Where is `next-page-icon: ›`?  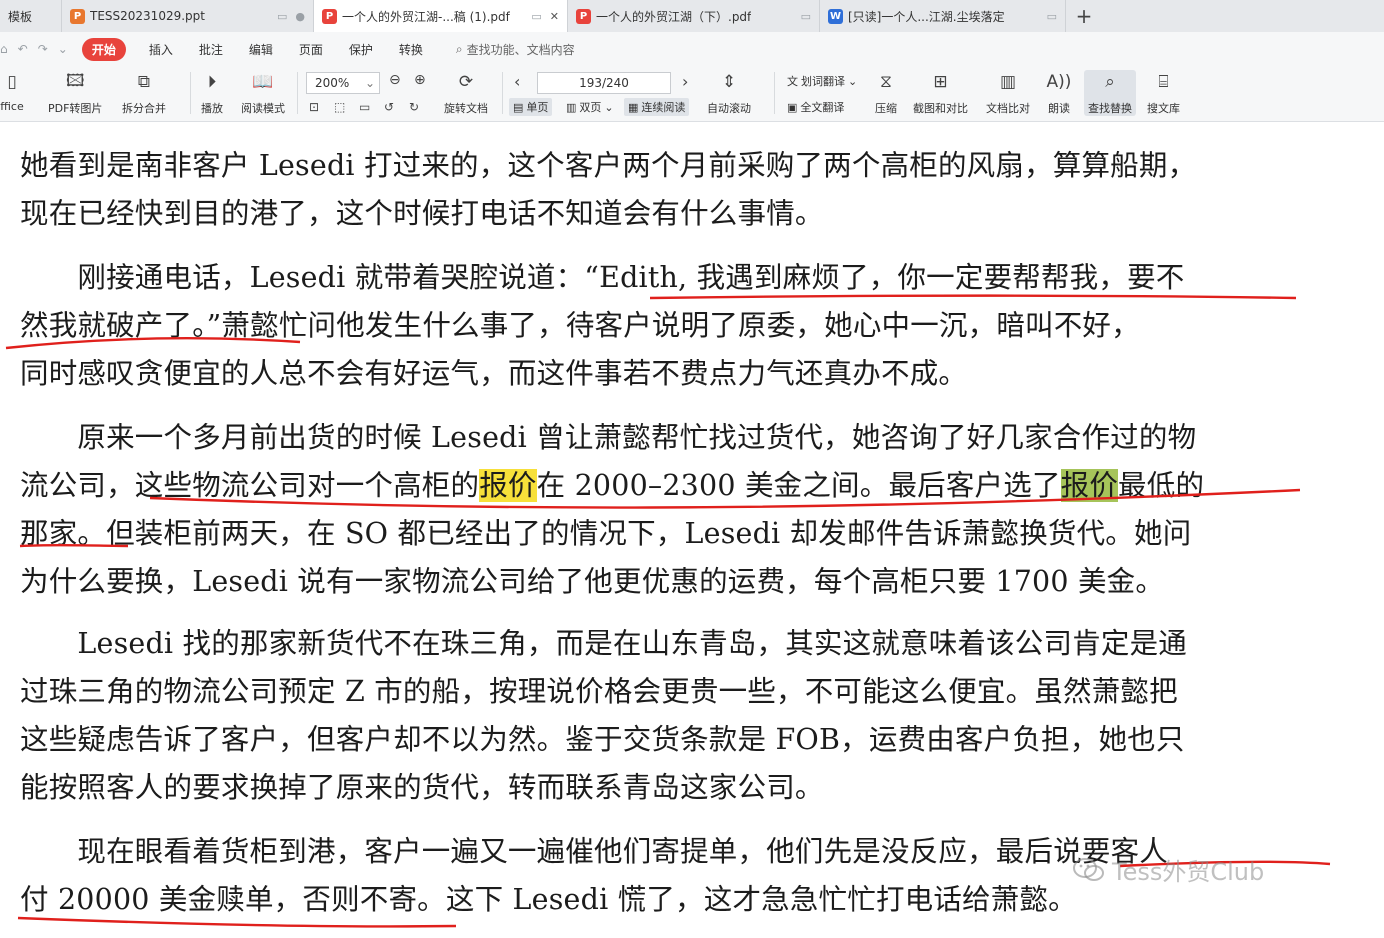
next-page-icon: › is located at coordinates (685, 81).